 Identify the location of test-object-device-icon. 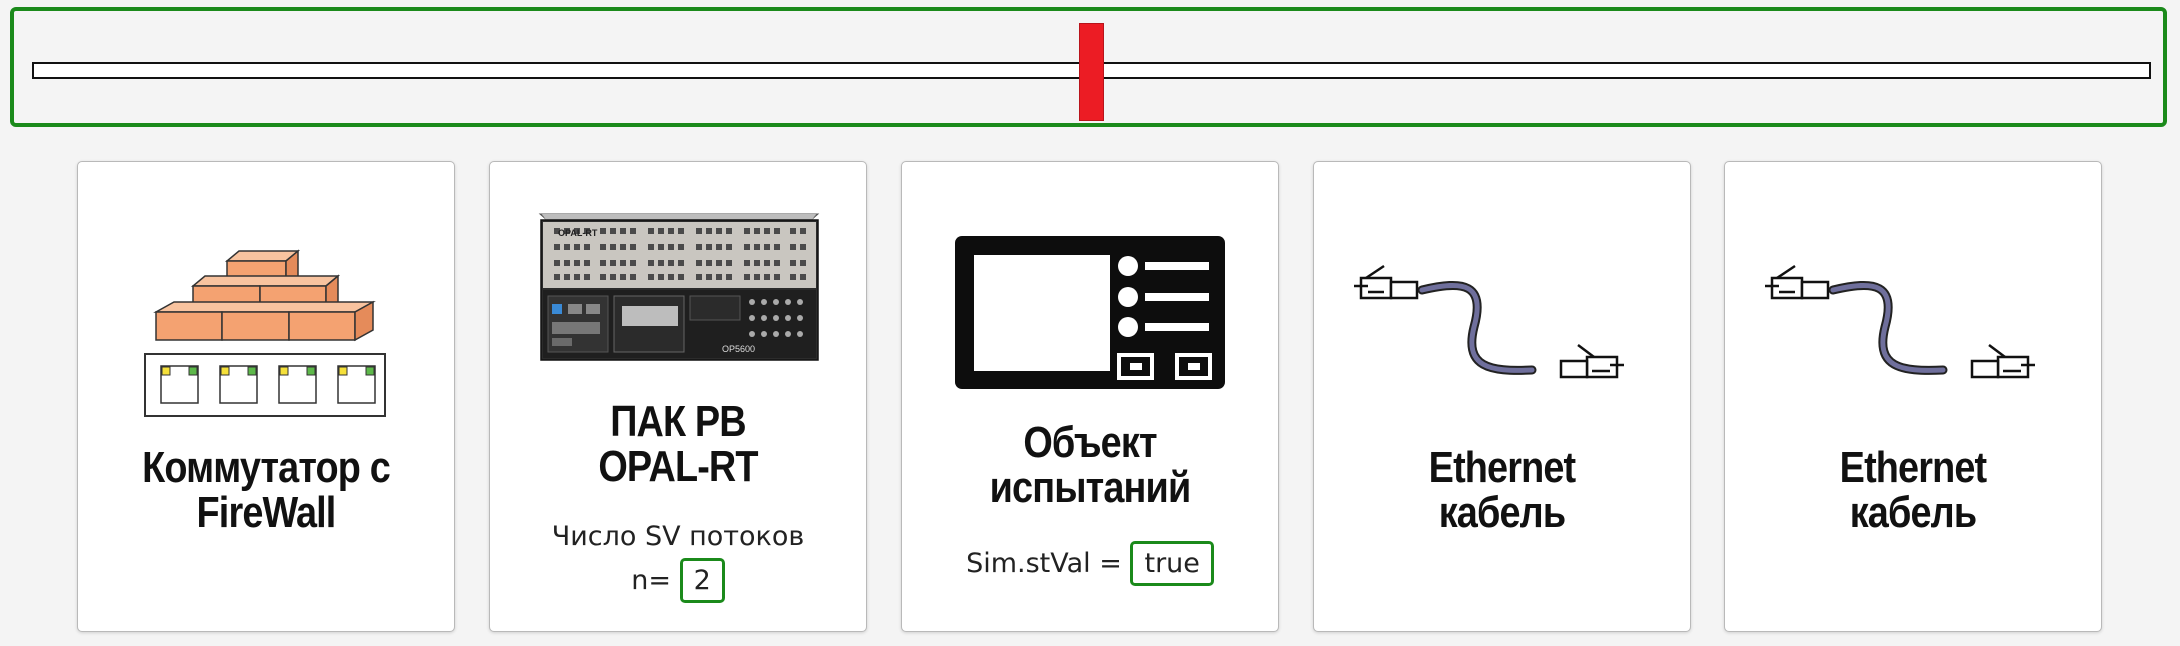
(1090, 312).